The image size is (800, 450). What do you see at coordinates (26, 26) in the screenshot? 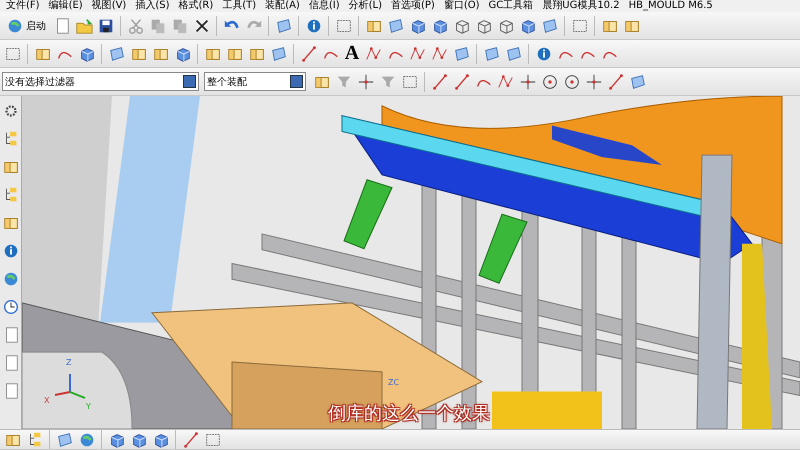
I see `start-button: 启动` at bounding box center [26, 26].